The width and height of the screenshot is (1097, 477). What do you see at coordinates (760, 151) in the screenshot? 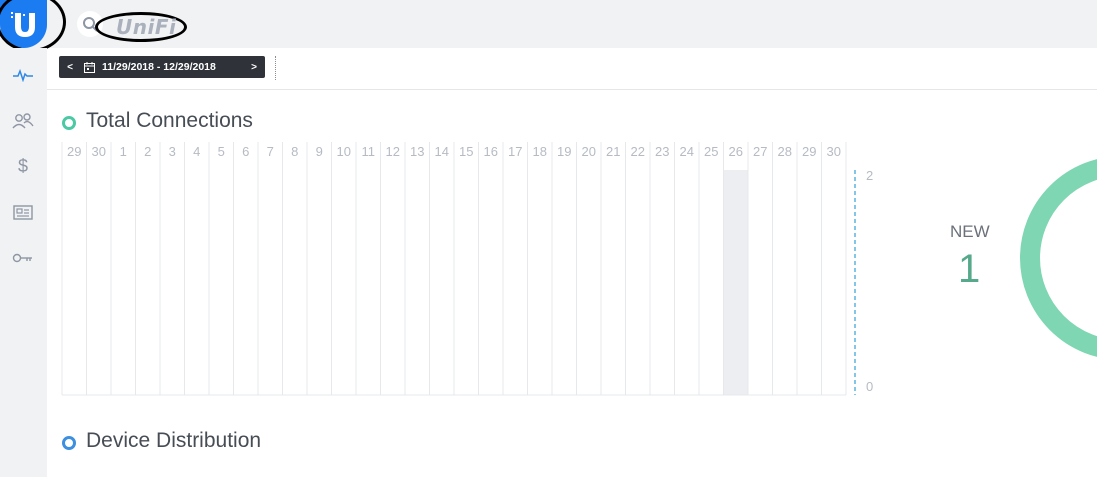
I see `x-tick-label: 27` at bounding box center [760, 151].